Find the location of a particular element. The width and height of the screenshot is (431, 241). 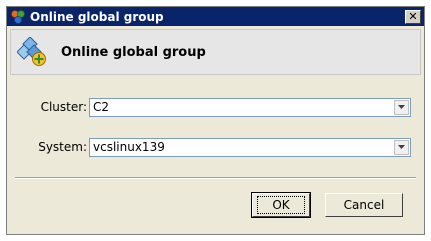

ok-button-label: OK is located at coordinates (281, 205).